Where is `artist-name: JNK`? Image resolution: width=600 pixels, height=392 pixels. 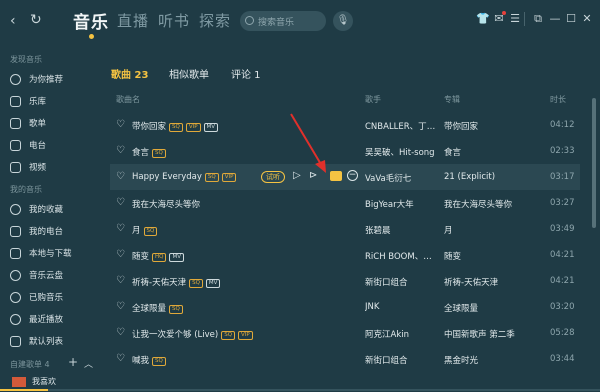
artist-name: JNK is located at coordinates (401, 307).